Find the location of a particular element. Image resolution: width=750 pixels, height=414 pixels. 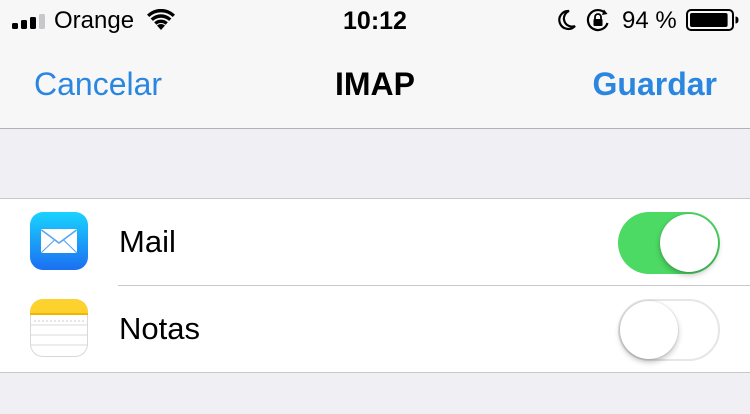

mail-toggle is located at coordinates (669, 243).